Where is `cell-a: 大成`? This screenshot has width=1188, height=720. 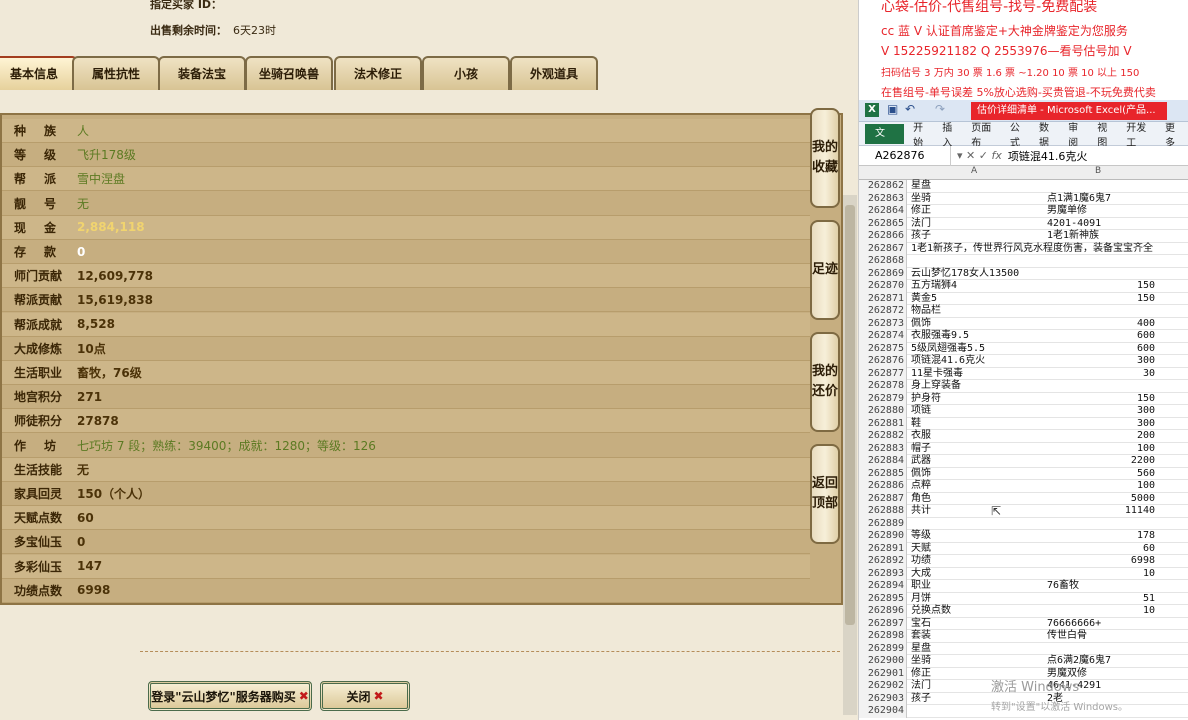
cell-a: 大成 is located at coordinates (921, 574).